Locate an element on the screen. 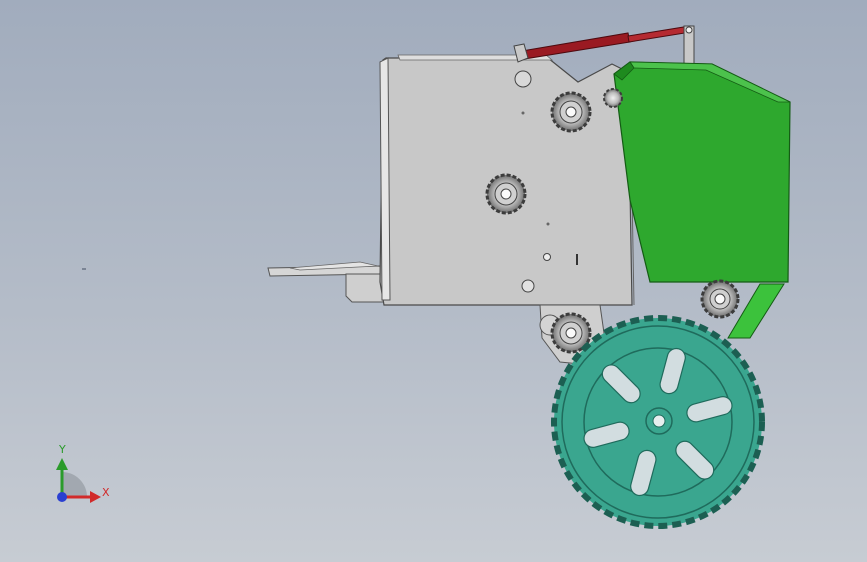 The image size is (867, 562). sprocket-top-right is located at coordinates (613, 98).